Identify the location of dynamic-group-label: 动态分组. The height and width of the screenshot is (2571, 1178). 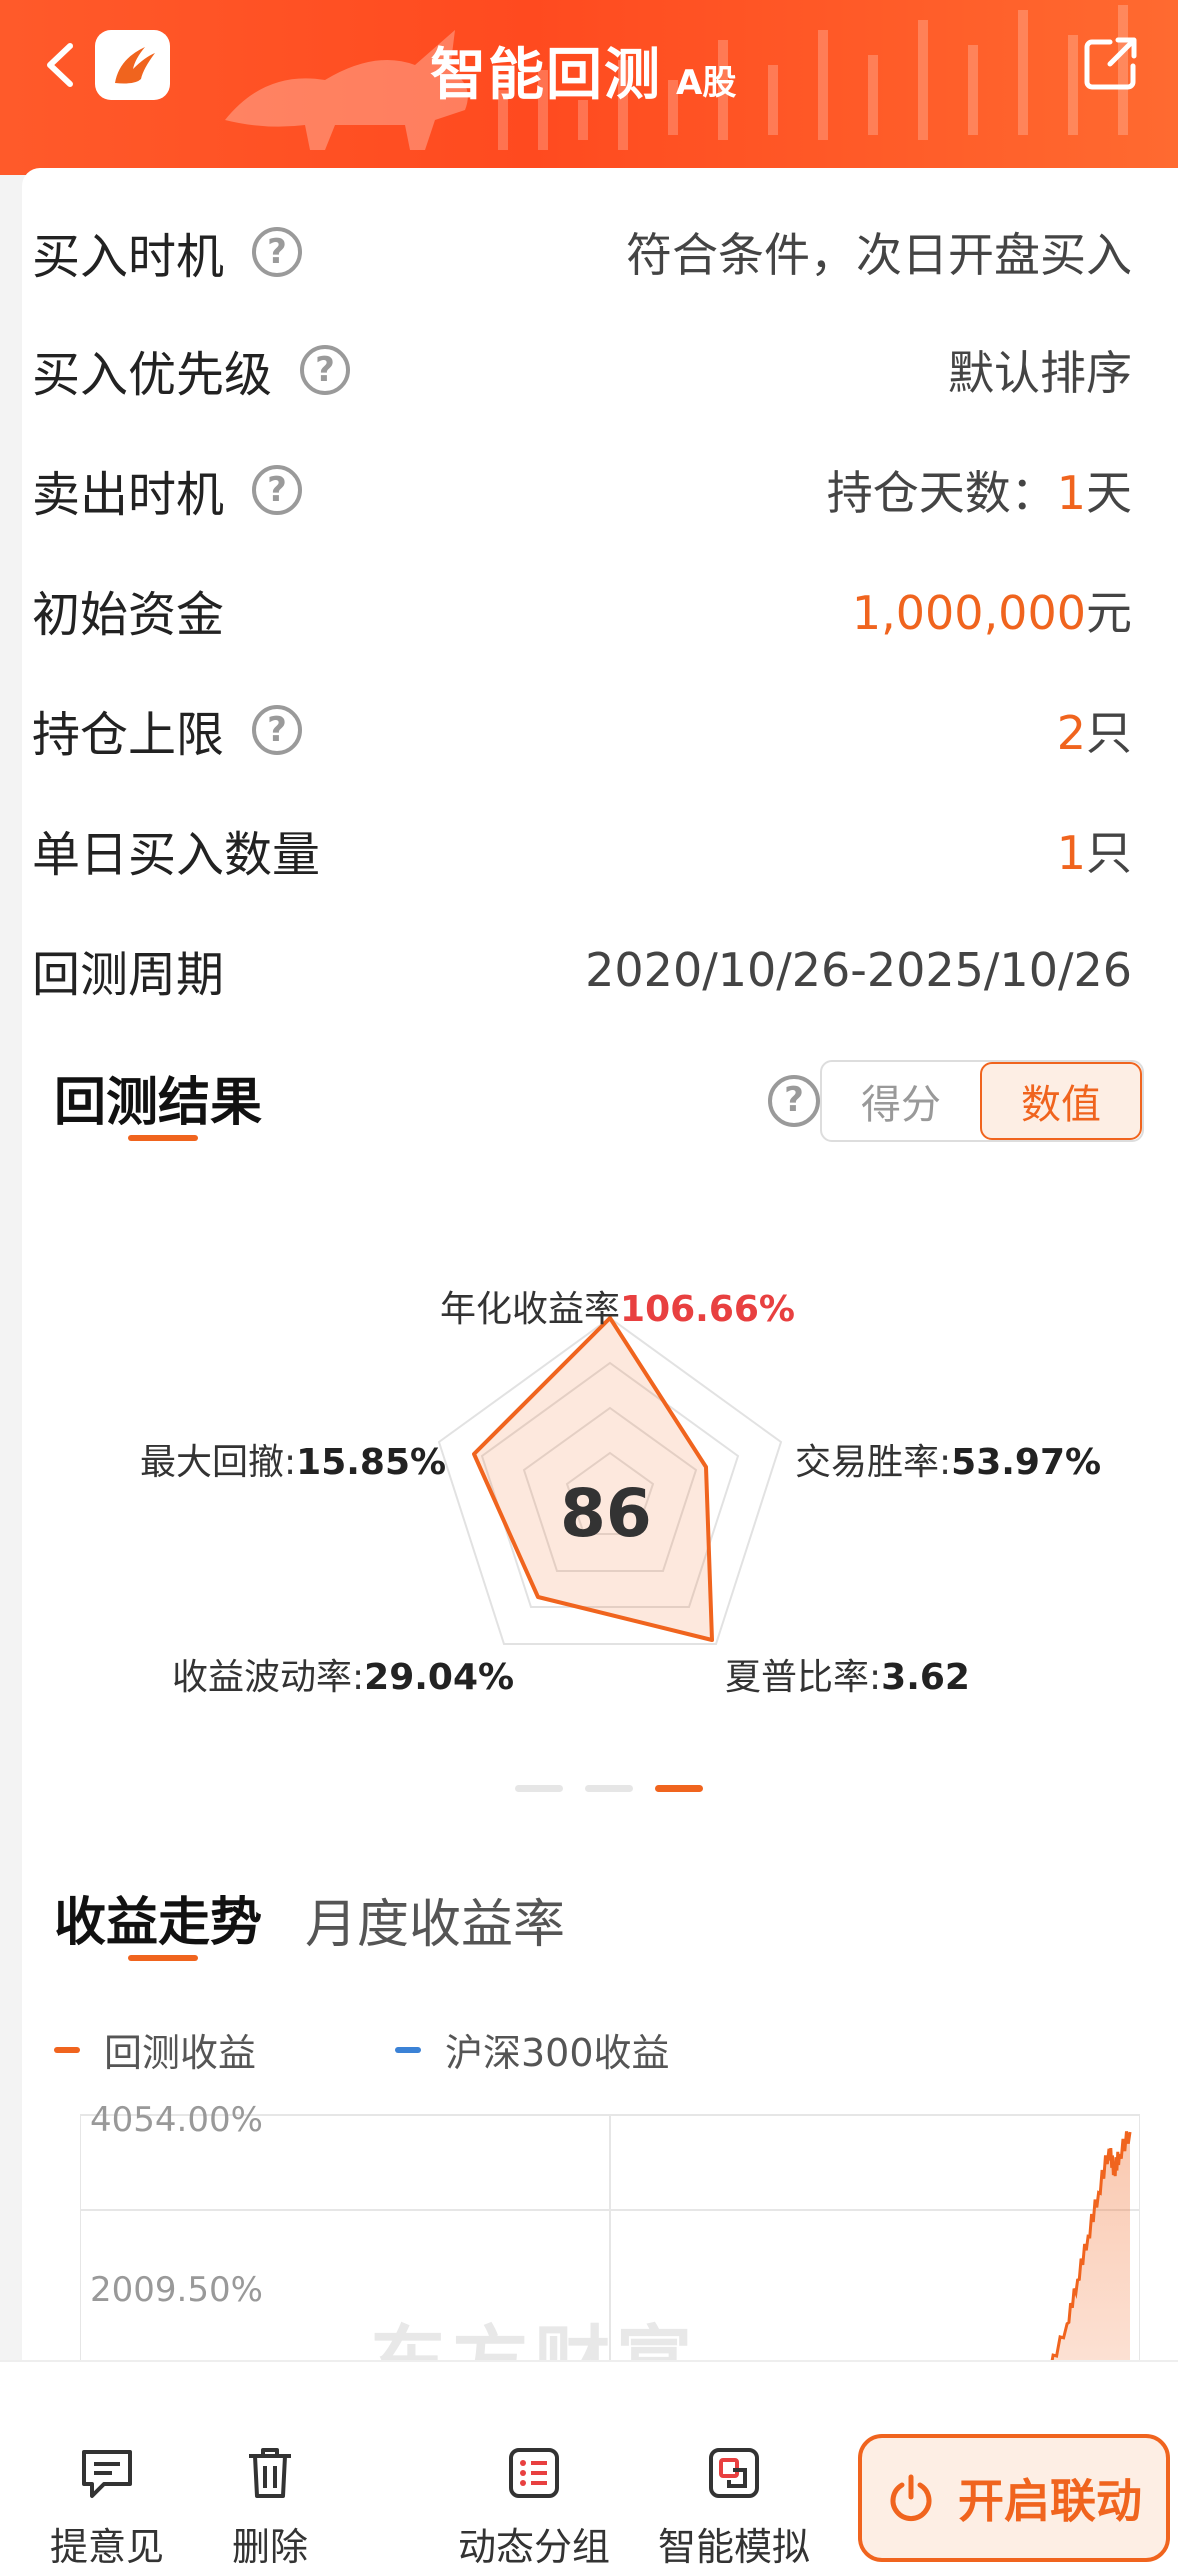
(534, 2547).